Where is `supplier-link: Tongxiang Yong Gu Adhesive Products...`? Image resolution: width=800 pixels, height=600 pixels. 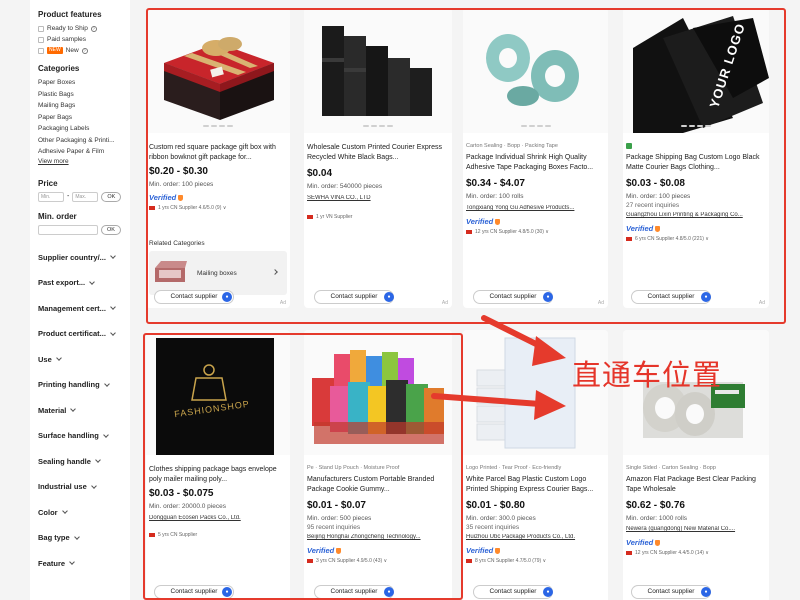 supplier-link: Tongxiang Yong Gu Adhesive Products... is located at coordinates (535, 209).